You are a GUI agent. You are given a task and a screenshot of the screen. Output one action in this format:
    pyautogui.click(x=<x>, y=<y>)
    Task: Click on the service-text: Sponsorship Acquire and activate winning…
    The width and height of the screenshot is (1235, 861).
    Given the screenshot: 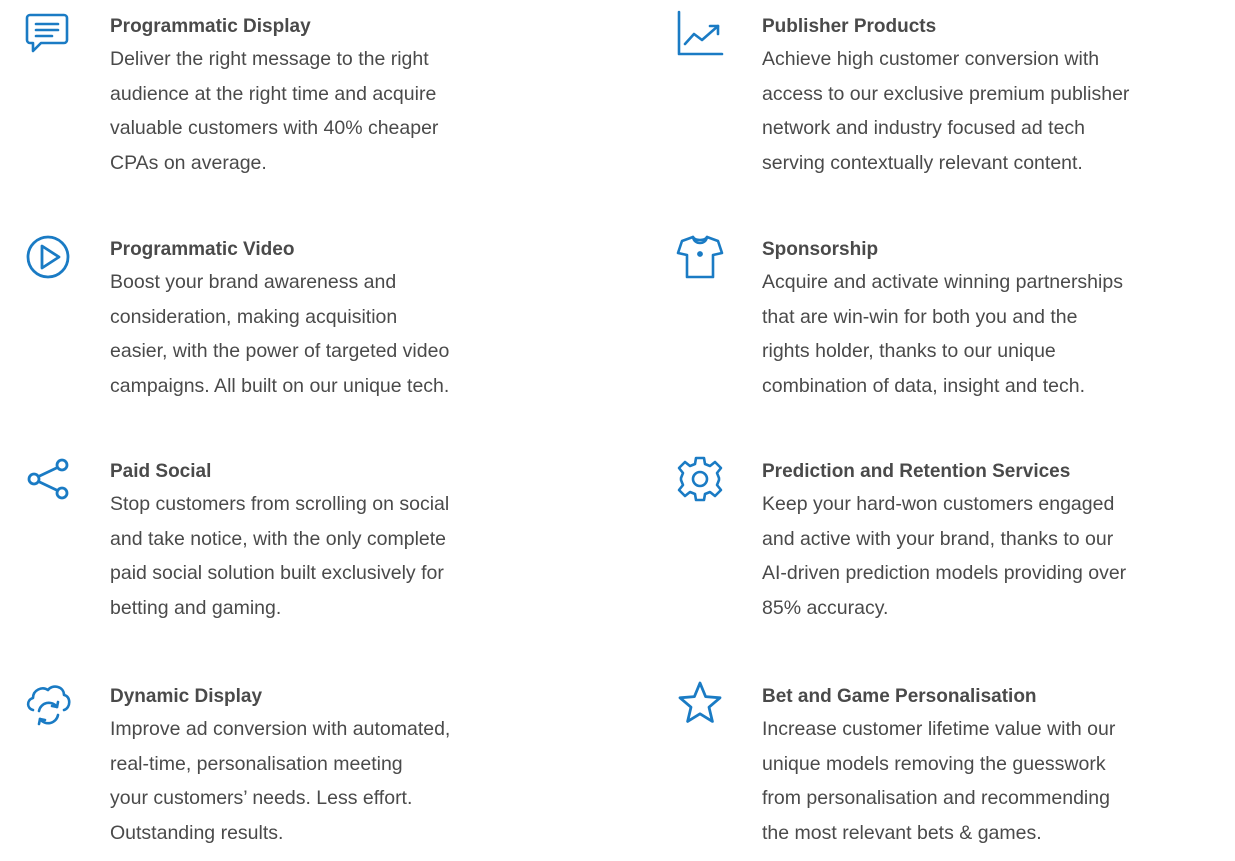 What is the action you would take?
    pyautogui.click(x=977, y=319)
    